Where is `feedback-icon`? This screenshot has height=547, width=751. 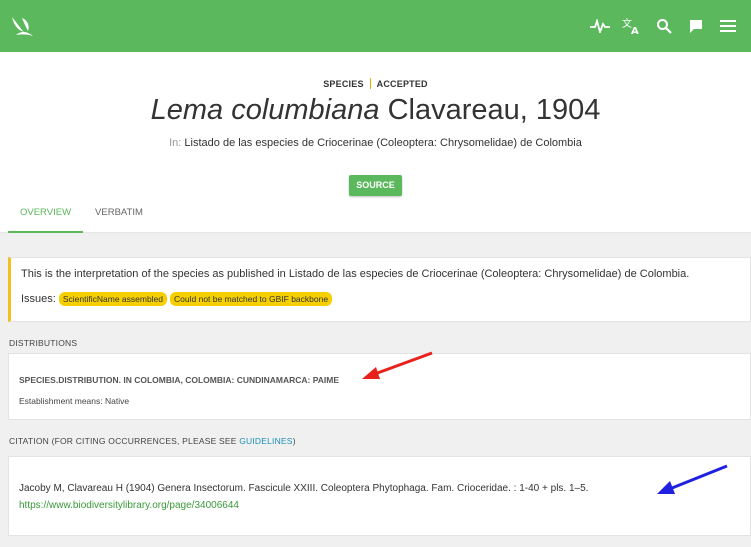 feedback-icon is located at coordinates (696, 26).